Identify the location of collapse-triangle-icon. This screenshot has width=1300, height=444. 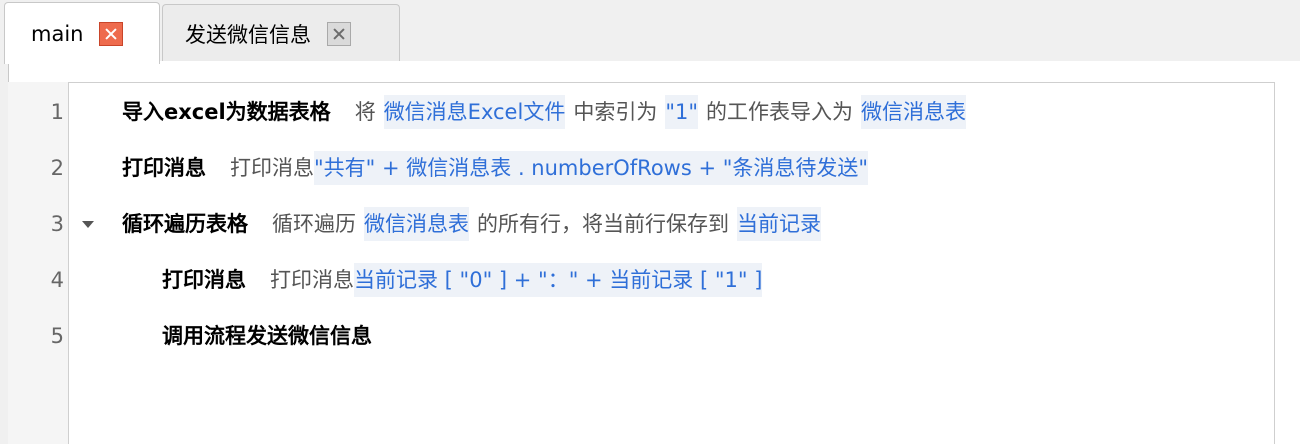
(88, 224).